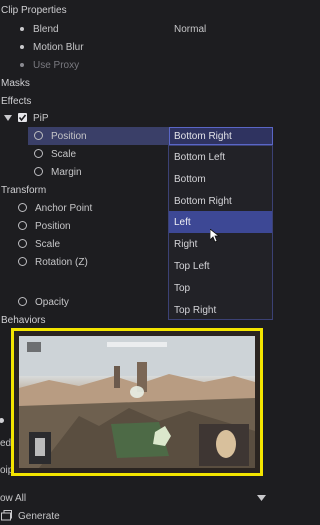 The height and width of the screenshot is (525, 320). Describe the element at coordinates (136, 516) in the screenshot. I see `generate-row: Generate` at that location.